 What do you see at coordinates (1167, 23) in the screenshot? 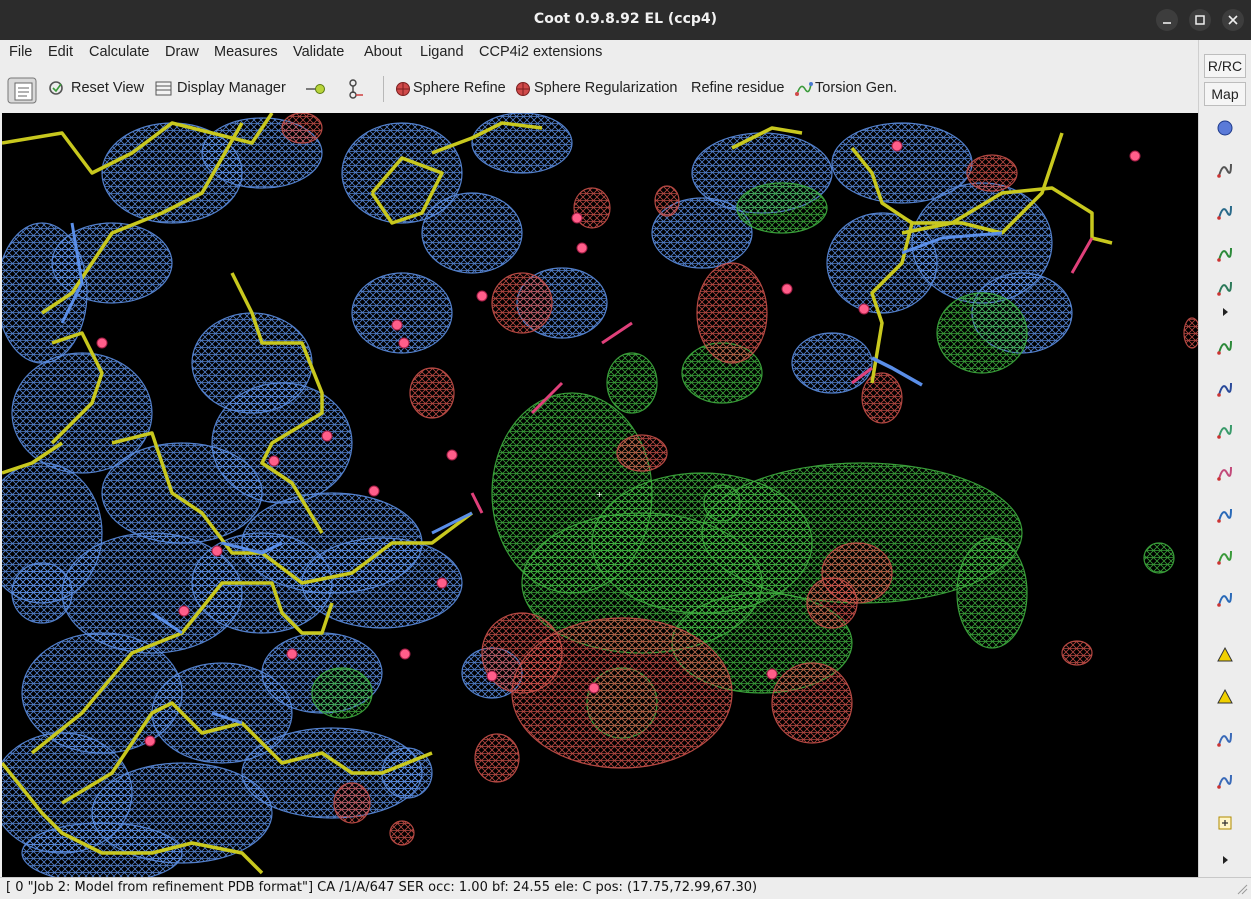
I see `minimize-icon` at bounding box center [1167, 23].